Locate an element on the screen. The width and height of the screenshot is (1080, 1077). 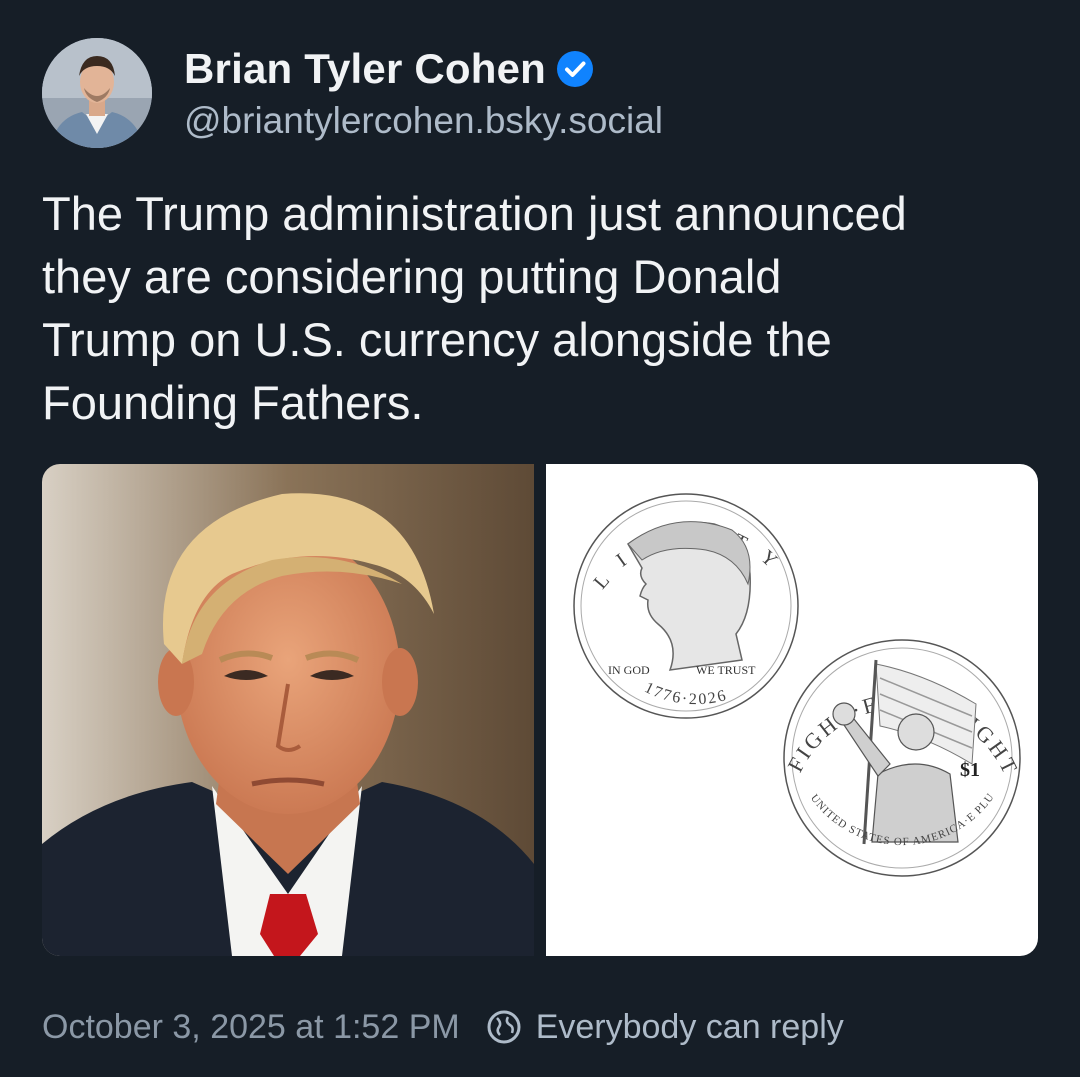
avatar-image is located at coordinates (97, 93).